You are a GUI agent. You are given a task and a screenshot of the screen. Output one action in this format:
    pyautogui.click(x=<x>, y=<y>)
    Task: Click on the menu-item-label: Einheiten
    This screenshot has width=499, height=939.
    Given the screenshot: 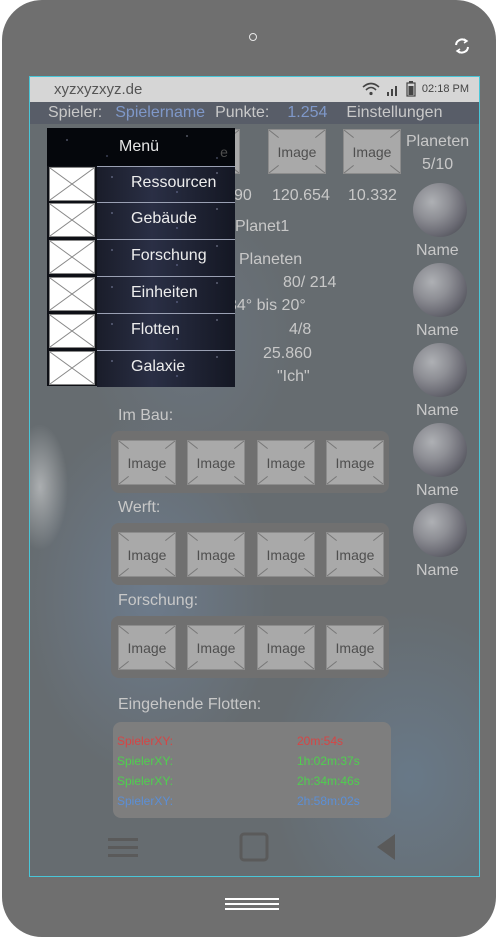 What is the action you would take?
    pyautogui.click(x=164, y=292)
    